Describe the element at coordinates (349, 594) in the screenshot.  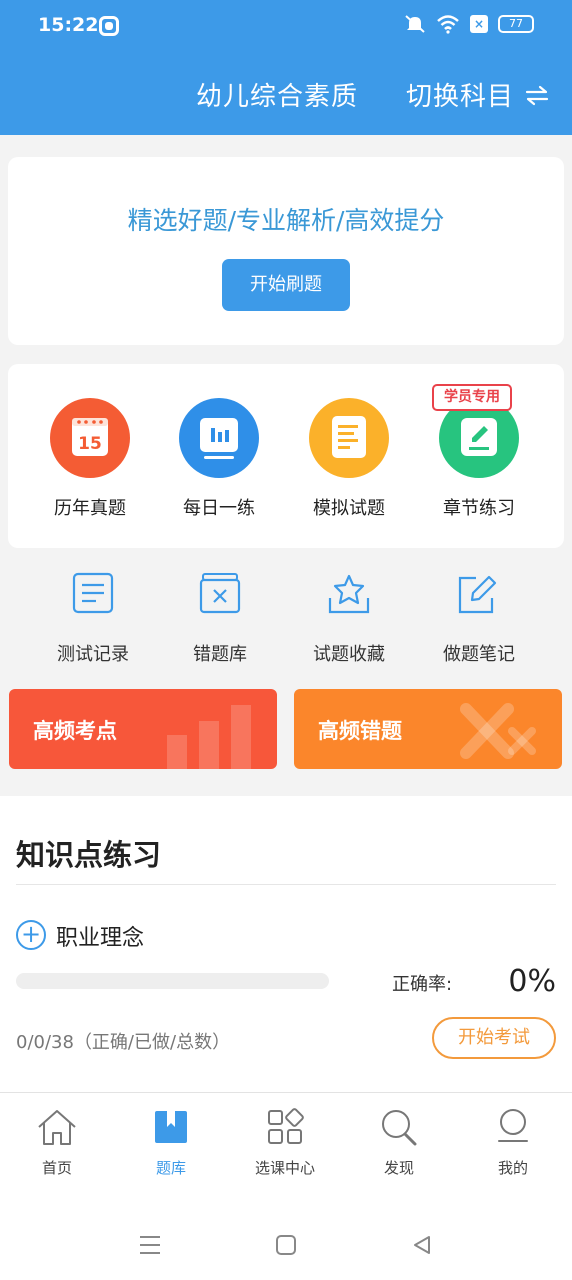
I see `star-tray-icon` at that location.